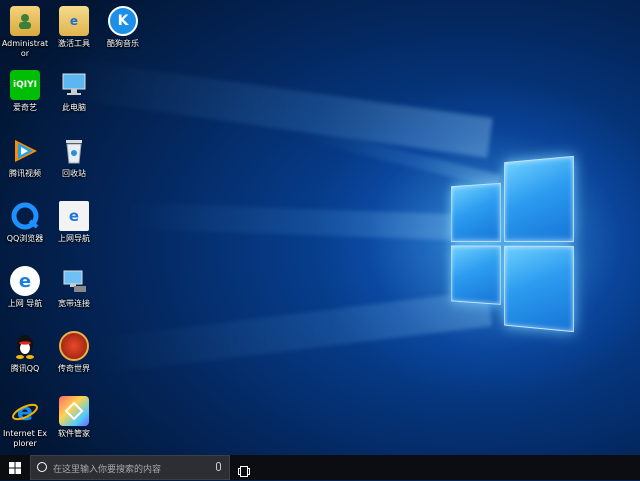  What do you see at coordinates (74, 107) in the screenshot?
I see `icon-label: 此电脑` at bounding box center [74, 107].